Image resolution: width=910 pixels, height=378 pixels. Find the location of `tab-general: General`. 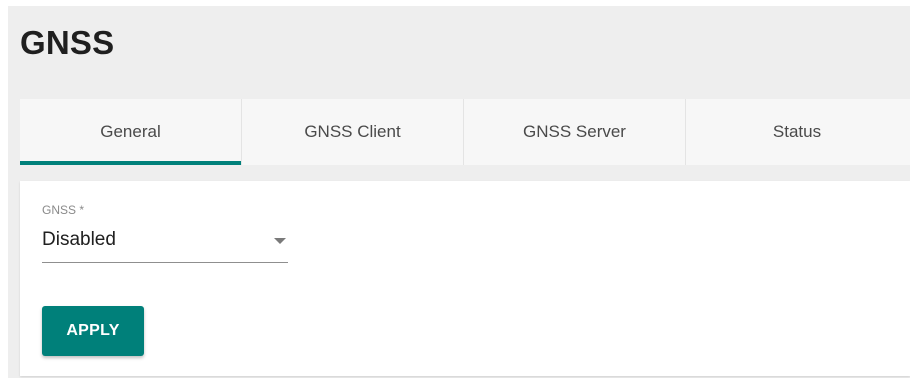

tab-general: General is located at coordinates (131, 132).